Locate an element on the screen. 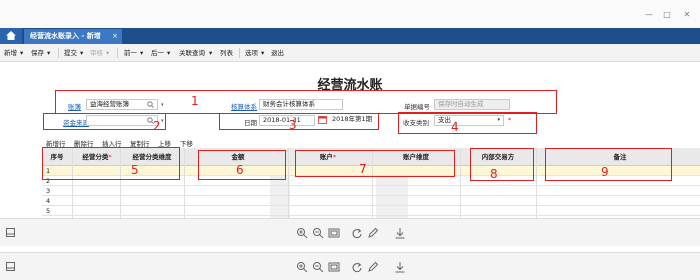  table-row: 4 is located at coordinates (371, 201).